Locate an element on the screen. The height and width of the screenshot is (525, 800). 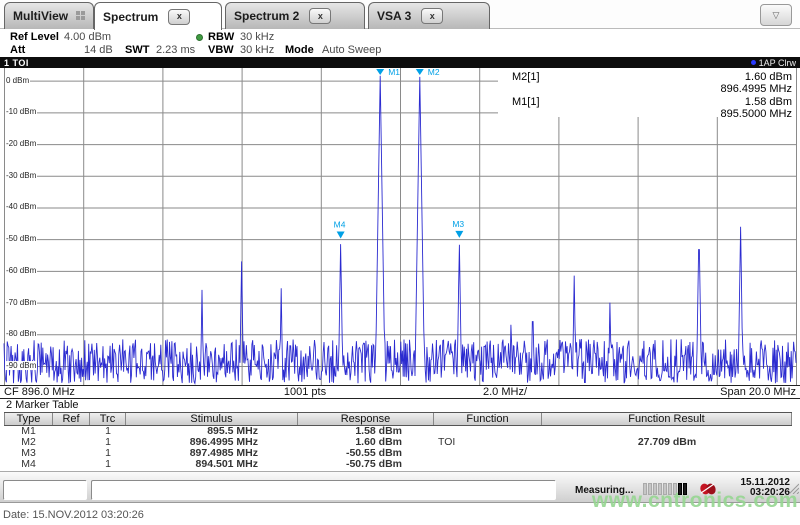
tab-vsa3-close-button: x is located at coordinates (432, 16).